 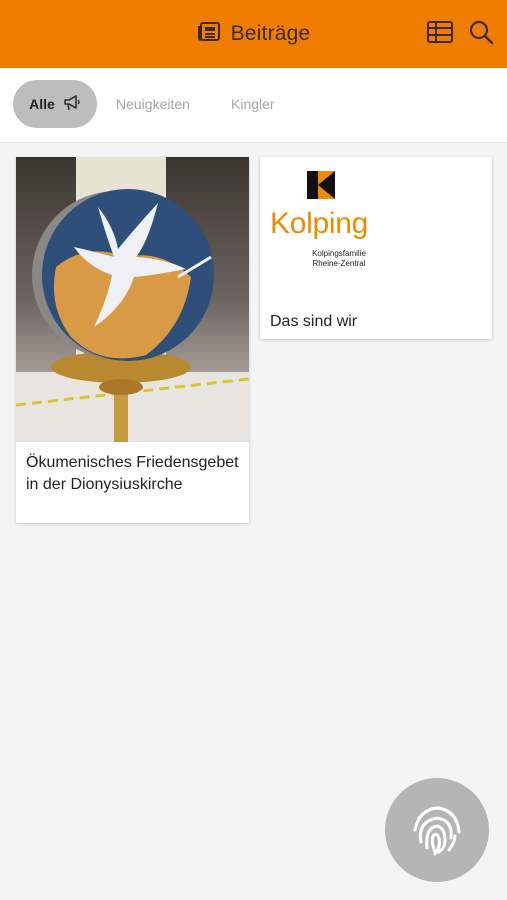 I want to click on post-image: Kolping Kolpingsfamilie Rheine-Zentral, so click(x=376, y=230).